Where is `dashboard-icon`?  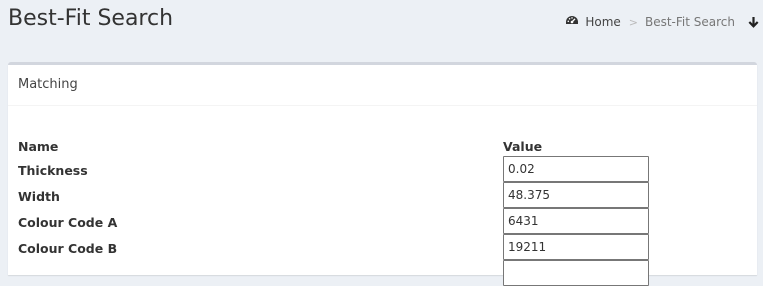 dashboard-icon is located at coordinates (572, 22).